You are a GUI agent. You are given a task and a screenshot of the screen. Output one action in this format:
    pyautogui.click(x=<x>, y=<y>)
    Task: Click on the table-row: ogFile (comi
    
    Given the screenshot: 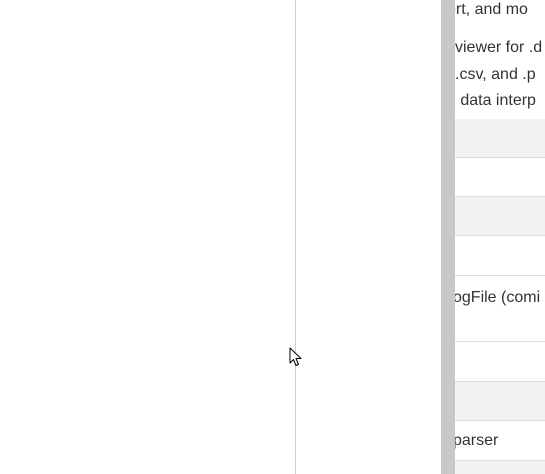 What is the action you would take?
    pyautogui.click(x=500, y=309)
    